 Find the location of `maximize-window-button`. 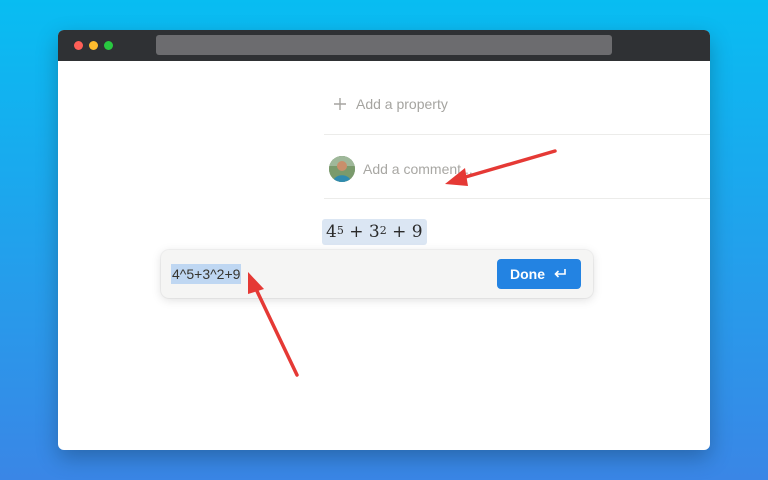

maximize-window-button is located at coordinates (108, 45).